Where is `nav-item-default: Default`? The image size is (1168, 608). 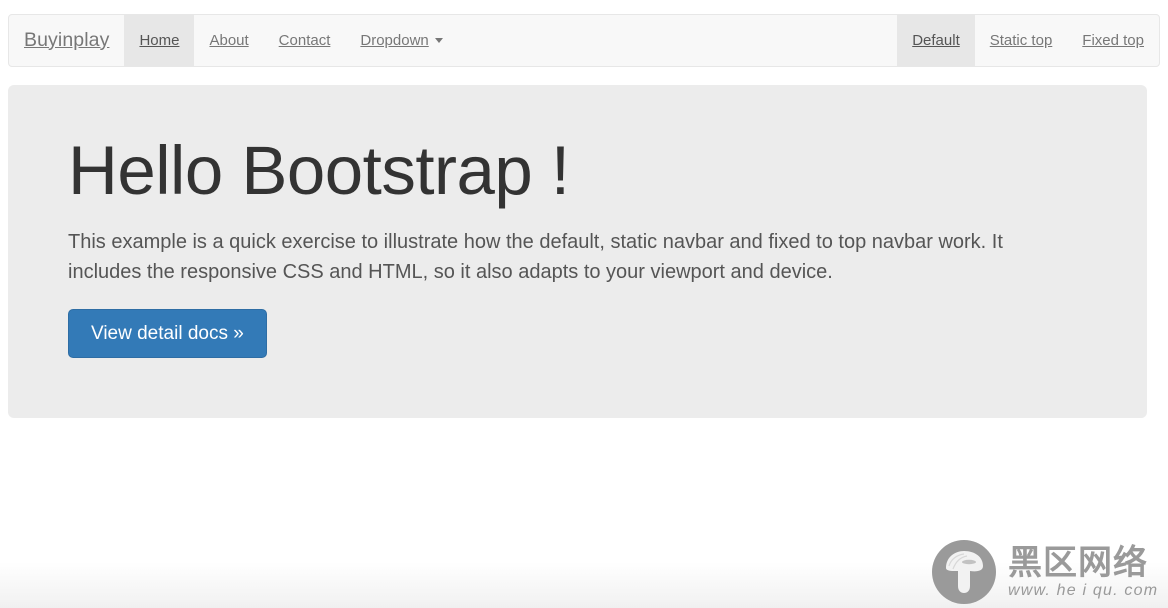
nav-item-default: Default is located at coordinates (936, 40).